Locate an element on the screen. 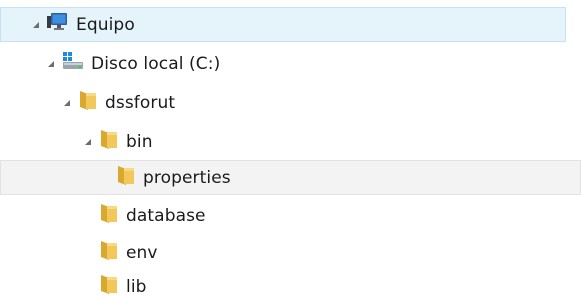 Image resolution: width=581 pixels, height=301 pixels. tree-item-label: properties is located at coordinates (187, 177).